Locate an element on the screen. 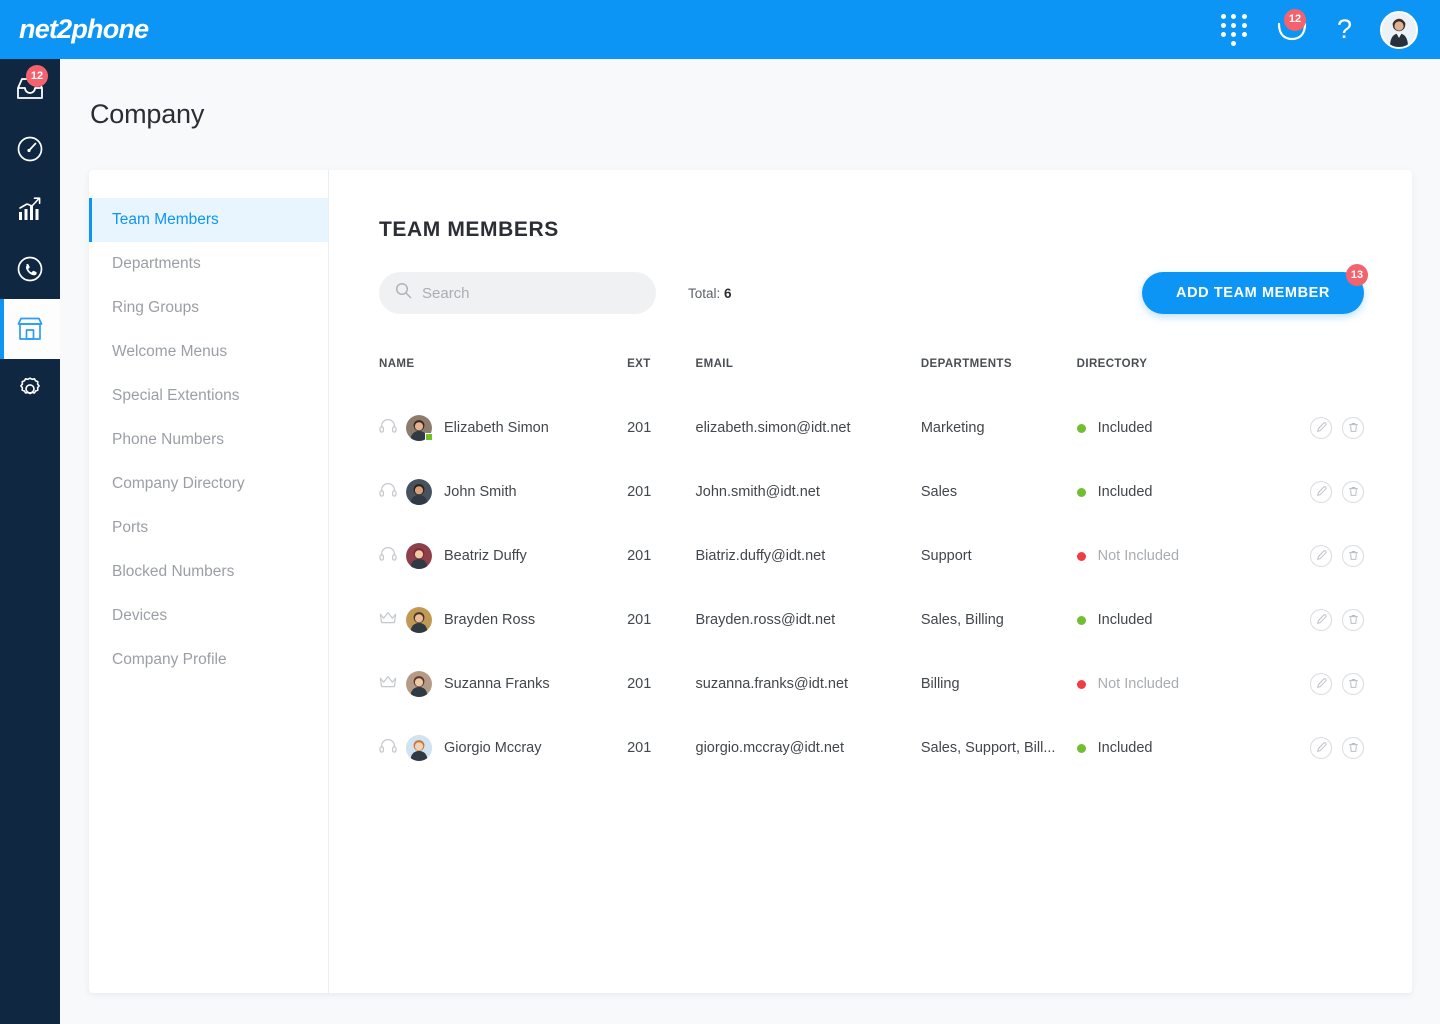 The width and height of the screenshot is (1440, 1024). sidebar-item-company is located at coordinates (30, 329).